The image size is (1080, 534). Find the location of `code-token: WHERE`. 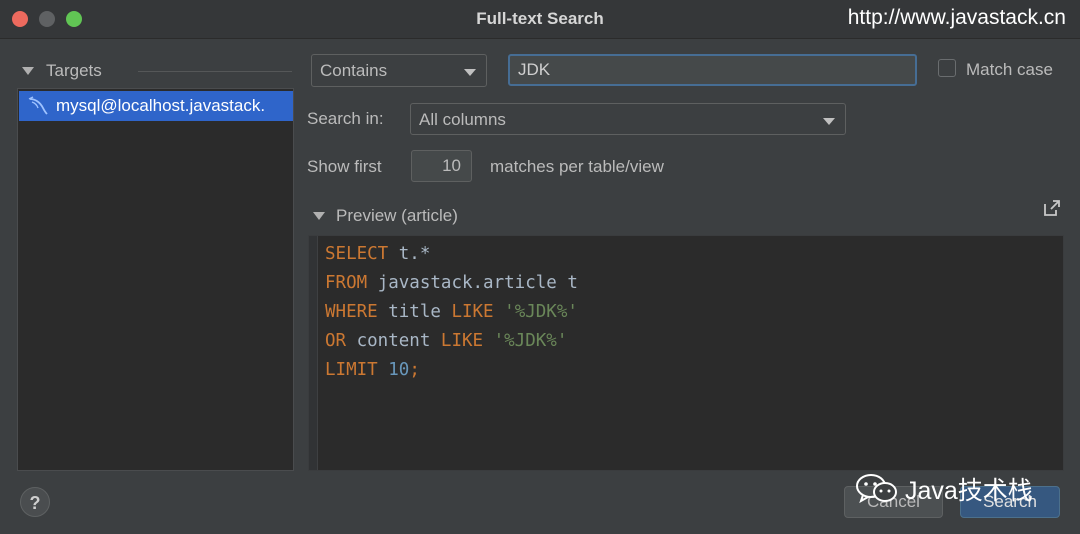

code-token: WHERE is located at coordinates (351, 312).